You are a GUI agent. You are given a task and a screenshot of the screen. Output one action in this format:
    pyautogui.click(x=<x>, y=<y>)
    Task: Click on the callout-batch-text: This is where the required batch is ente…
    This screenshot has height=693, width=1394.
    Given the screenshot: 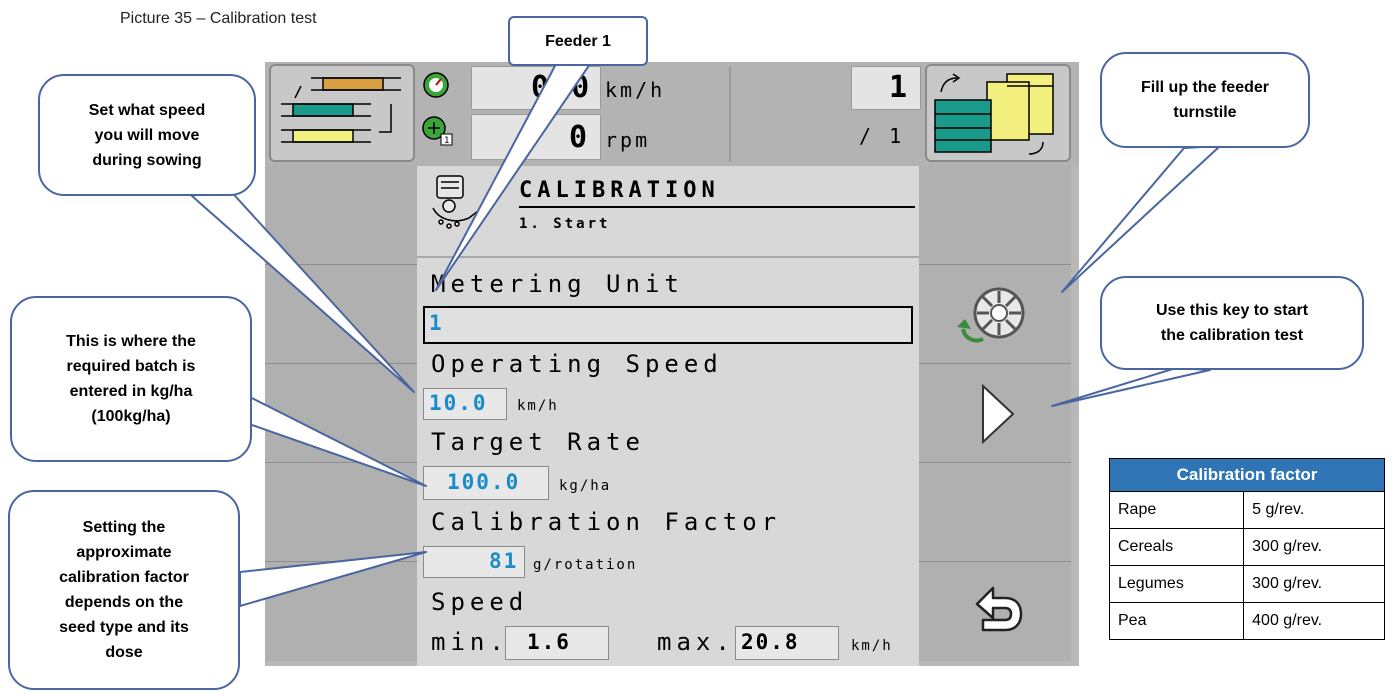 What is the action you would take?
    pyautogui.click(x=131, y=379)
    